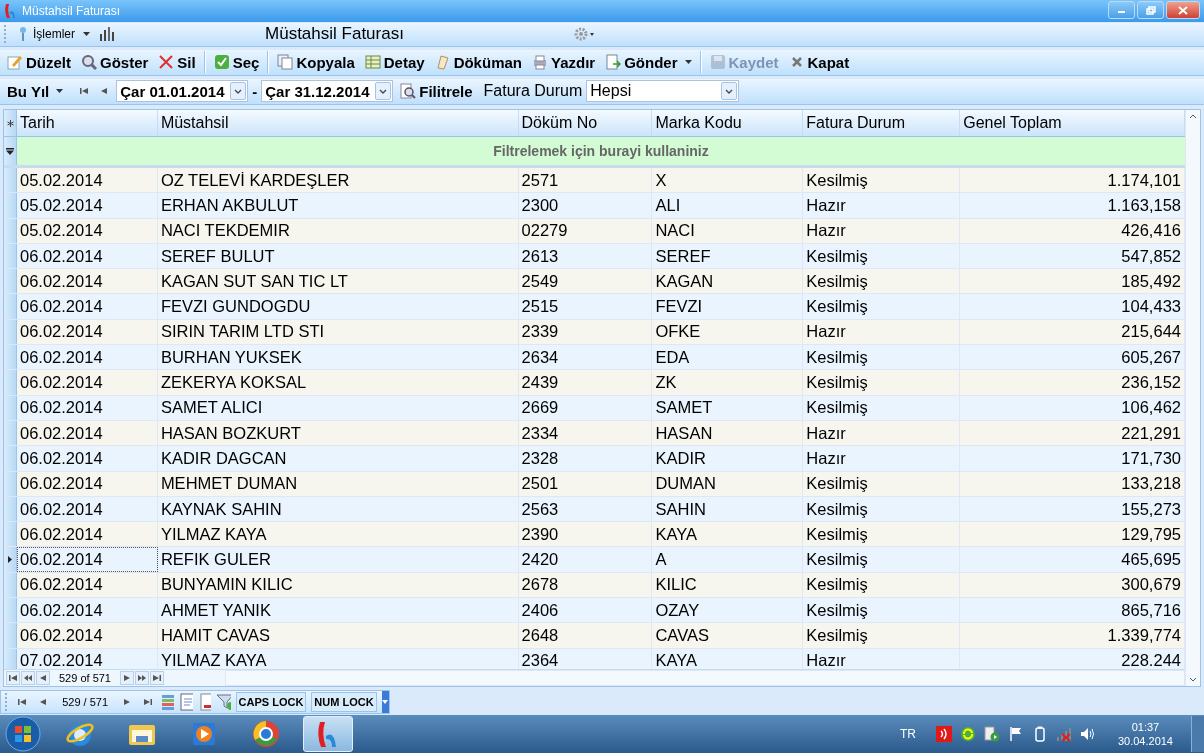 Image resolution: width=1204 pixels, height=753 pixels. Describe the element at coordinates (23, 734) in the screenshot. I see `start-button` at that location.